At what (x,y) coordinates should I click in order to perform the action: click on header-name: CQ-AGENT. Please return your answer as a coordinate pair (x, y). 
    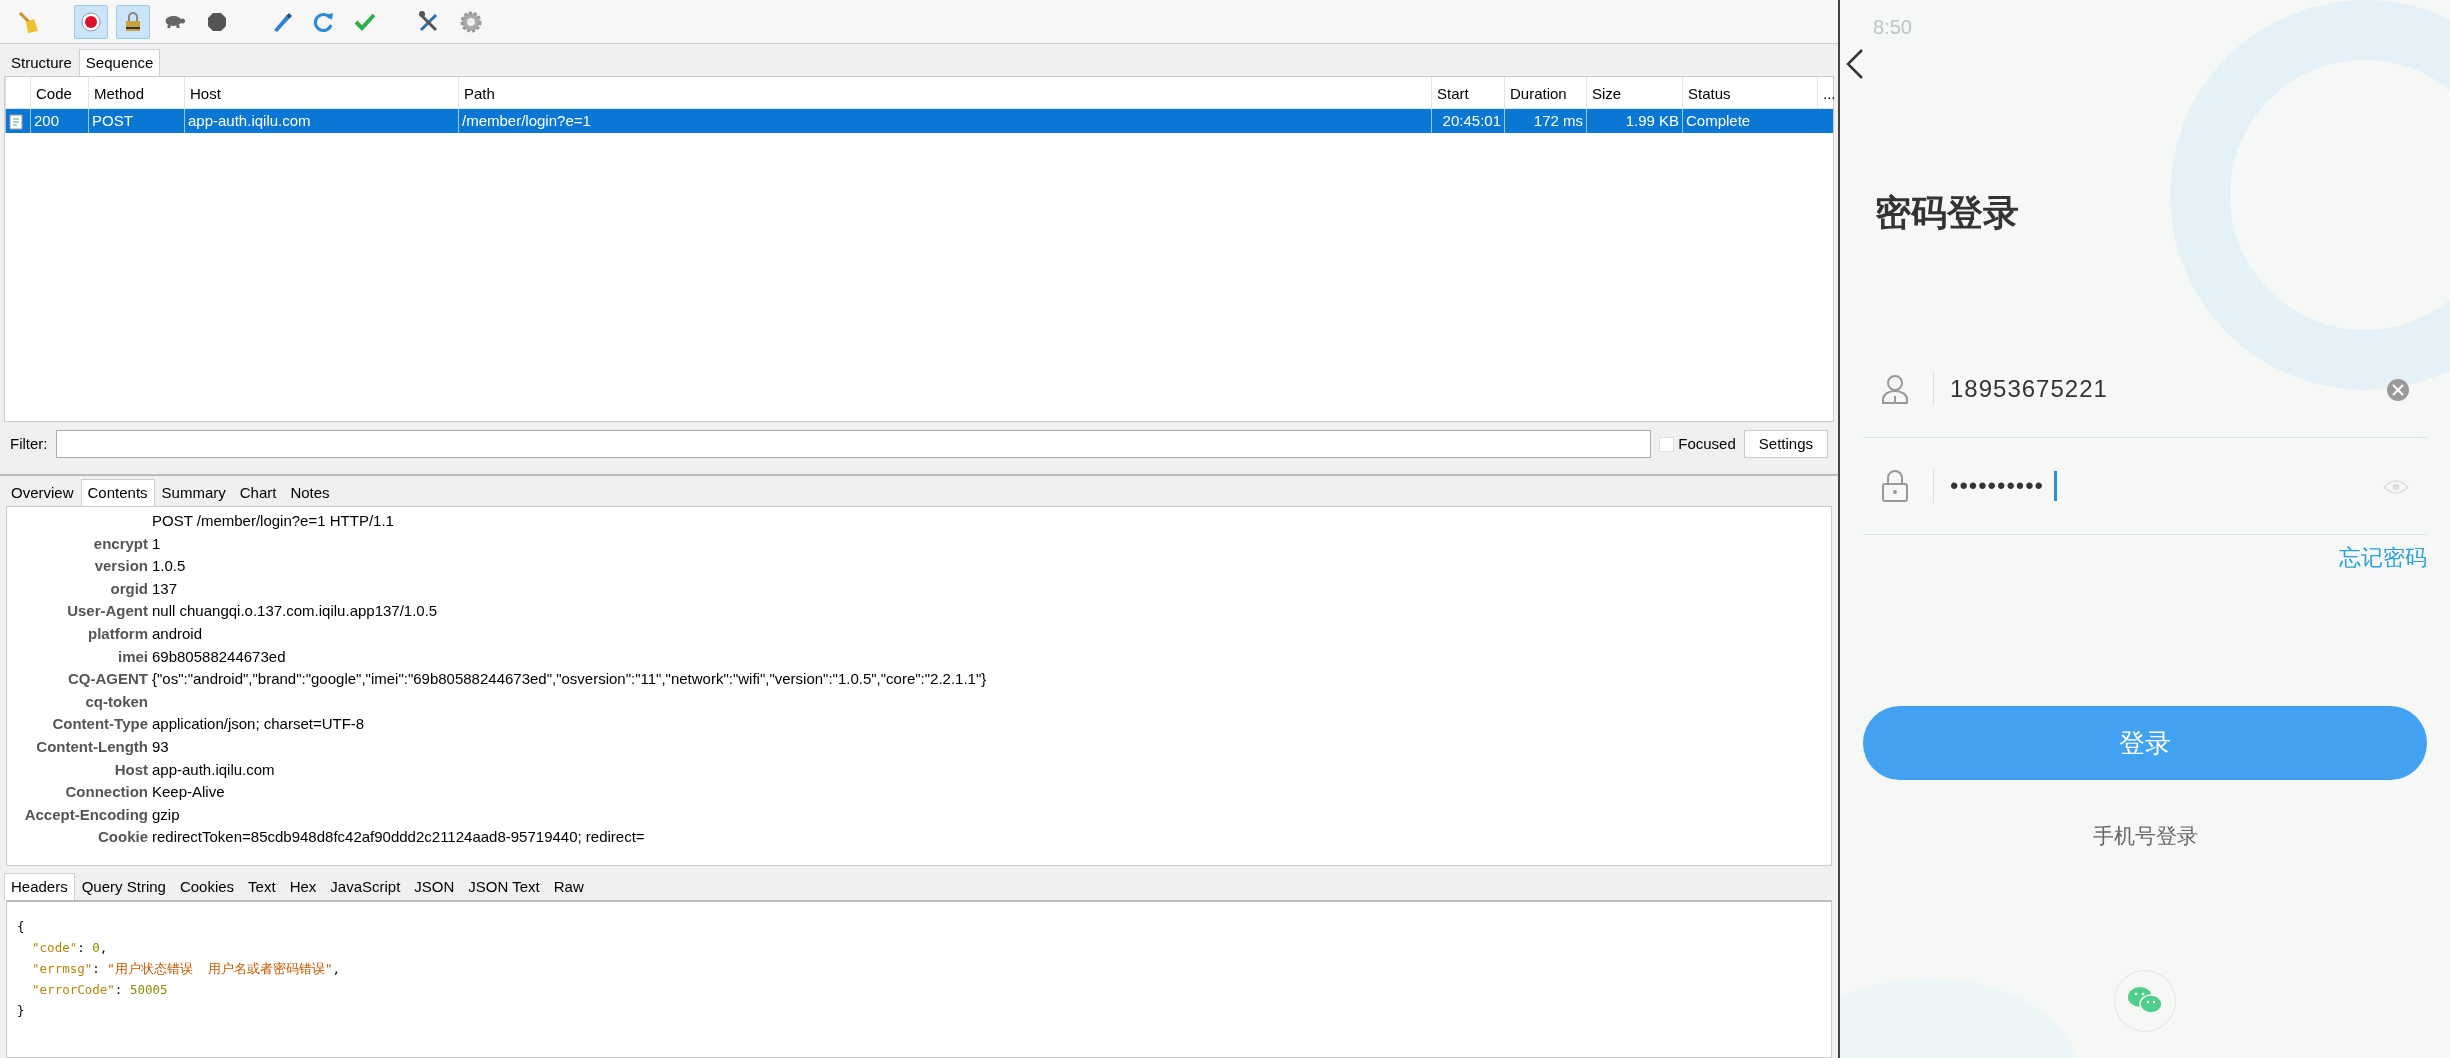
    Looking at the image, I should click on (108, 679).